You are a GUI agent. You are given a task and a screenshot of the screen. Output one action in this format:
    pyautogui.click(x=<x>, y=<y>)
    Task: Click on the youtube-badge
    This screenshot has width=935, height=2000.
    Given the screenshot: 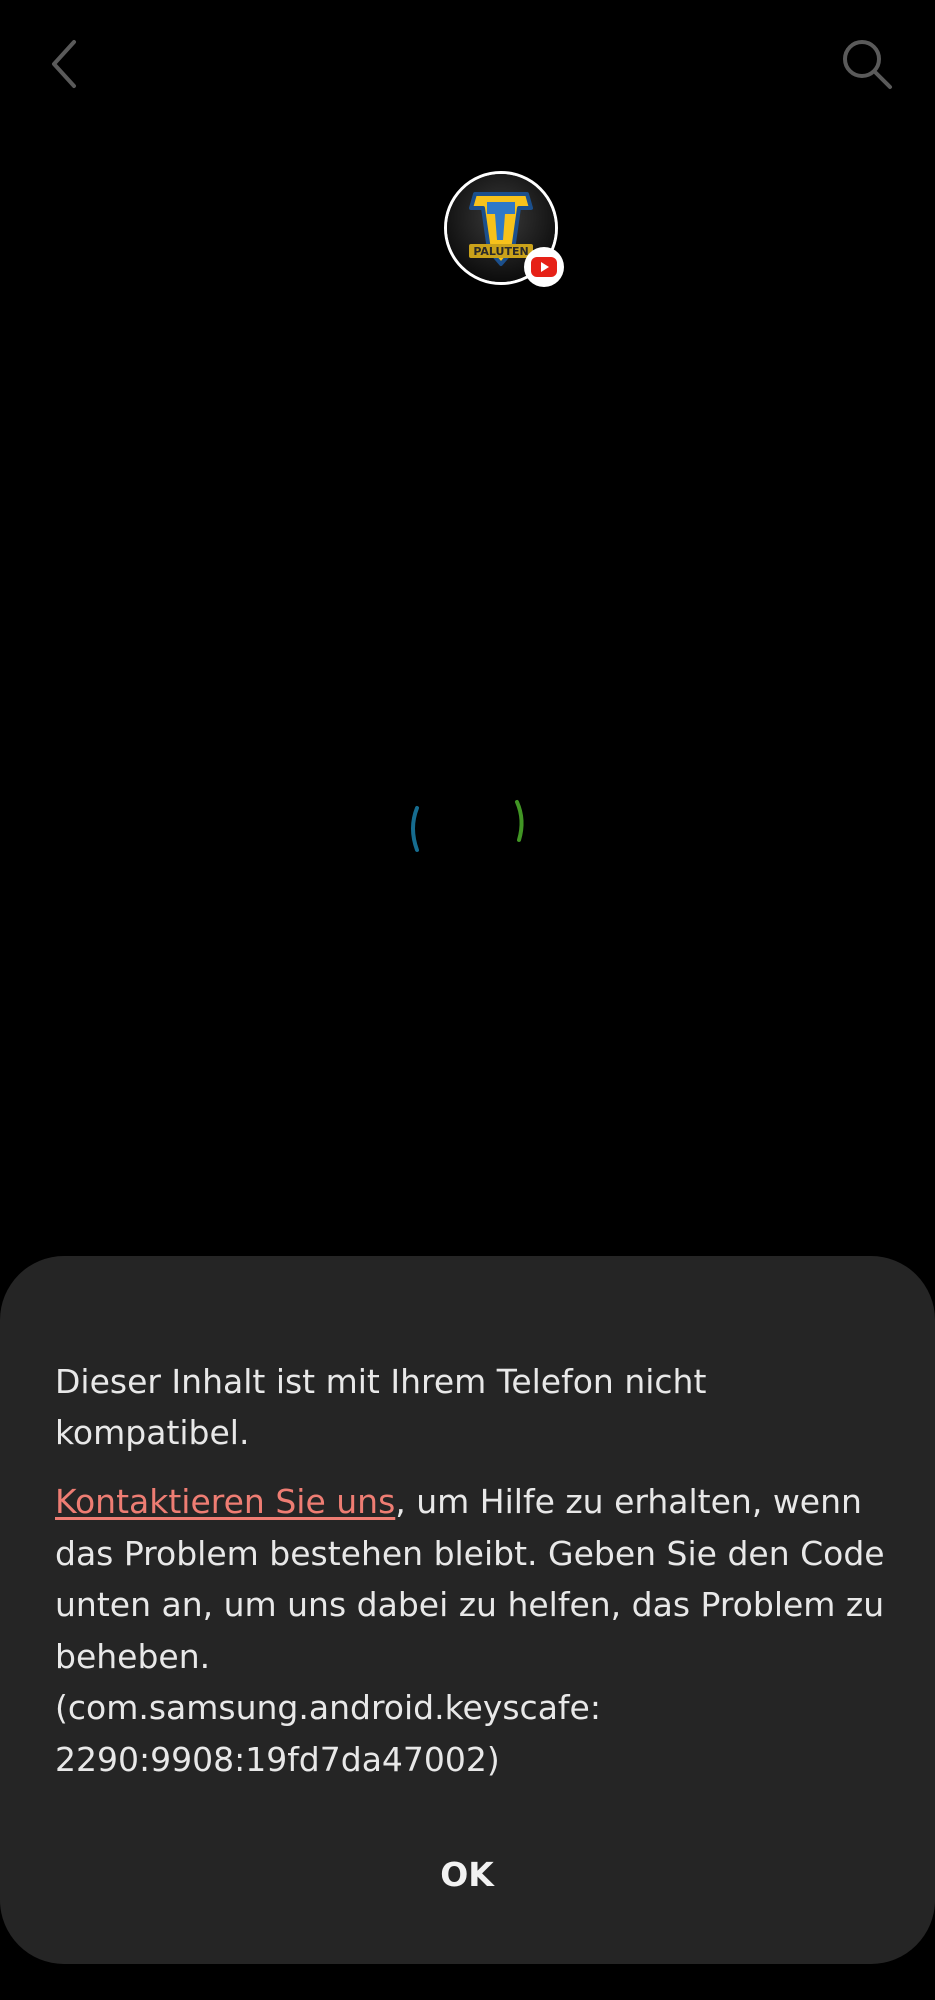 What is the action you would take?
    pyautogui.click(x=544, y=267)
    